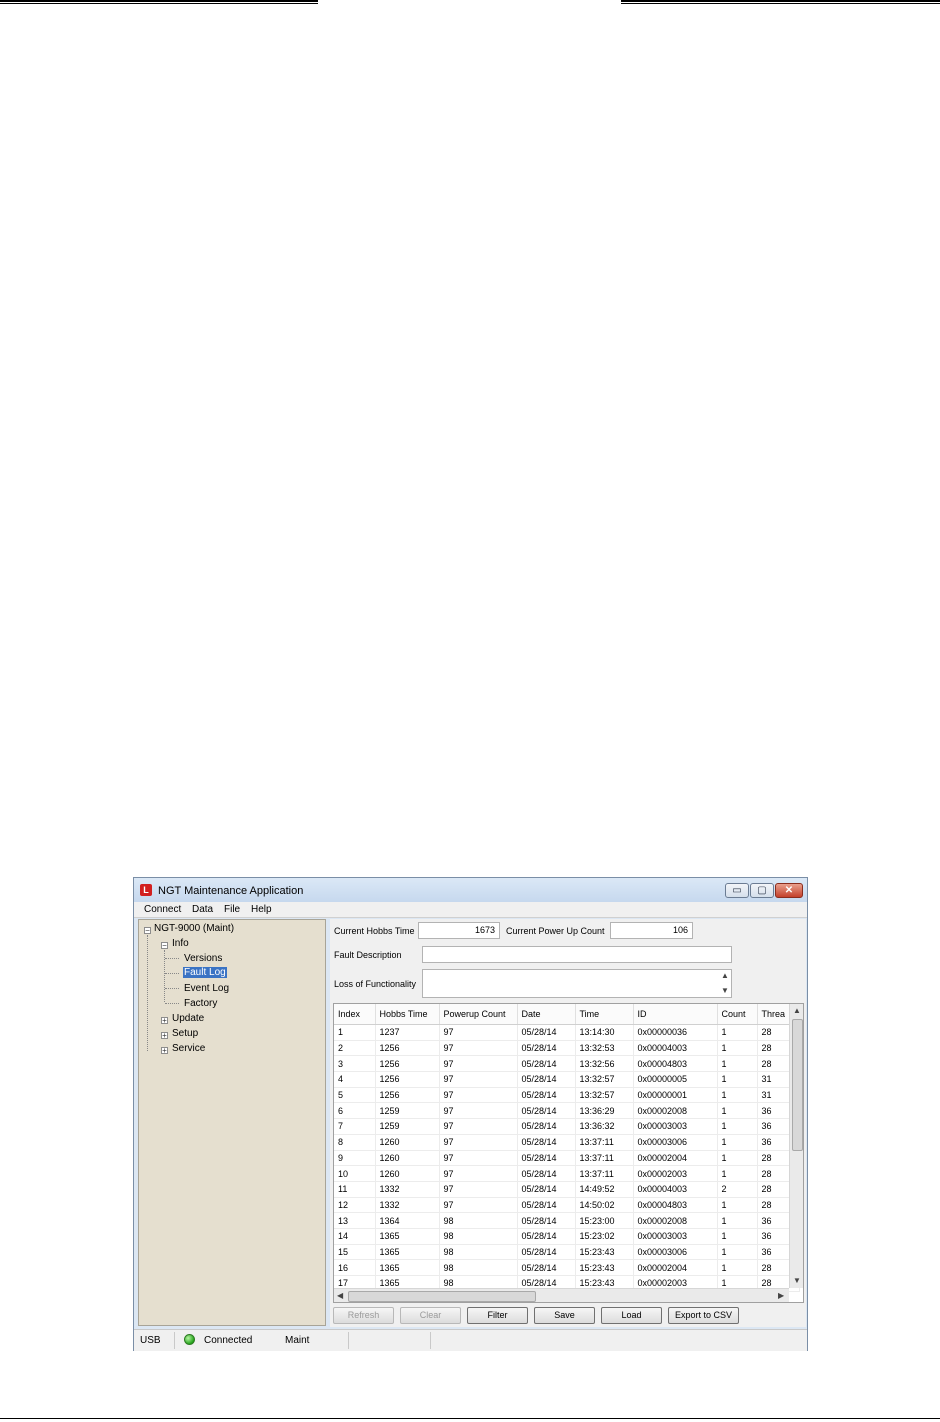  I want to click on maximize-button: ▢, so click(762, 890).